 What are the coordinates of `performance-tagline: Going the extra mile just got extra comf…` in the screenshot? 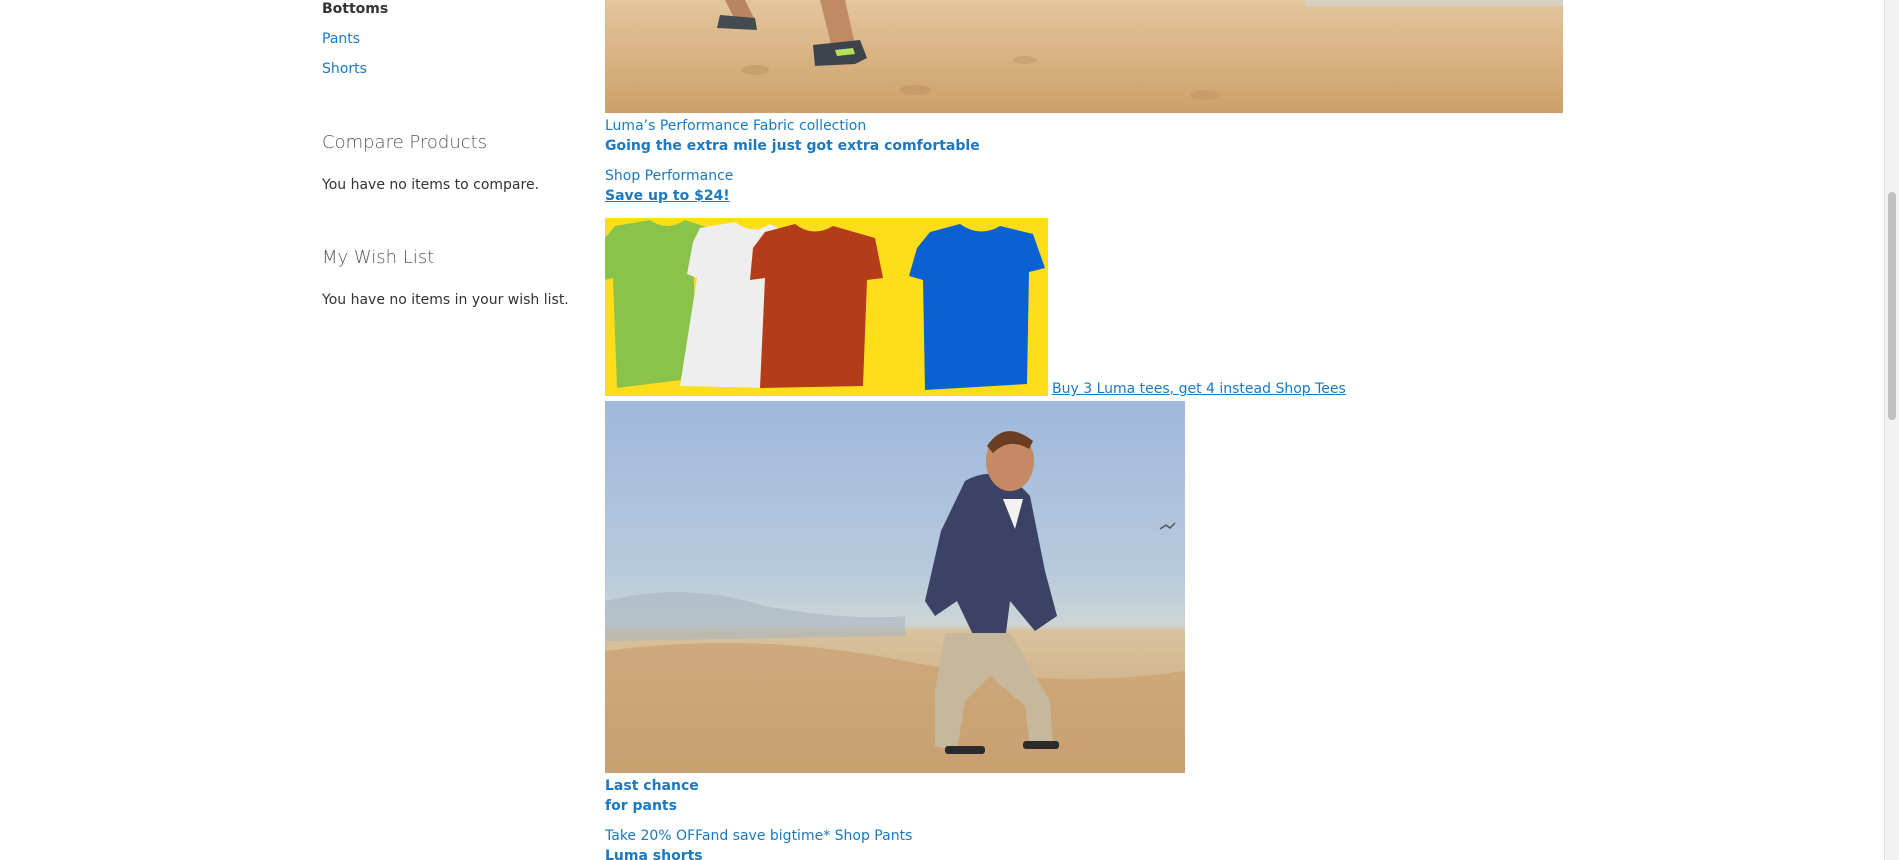 It's located at (792, 146).